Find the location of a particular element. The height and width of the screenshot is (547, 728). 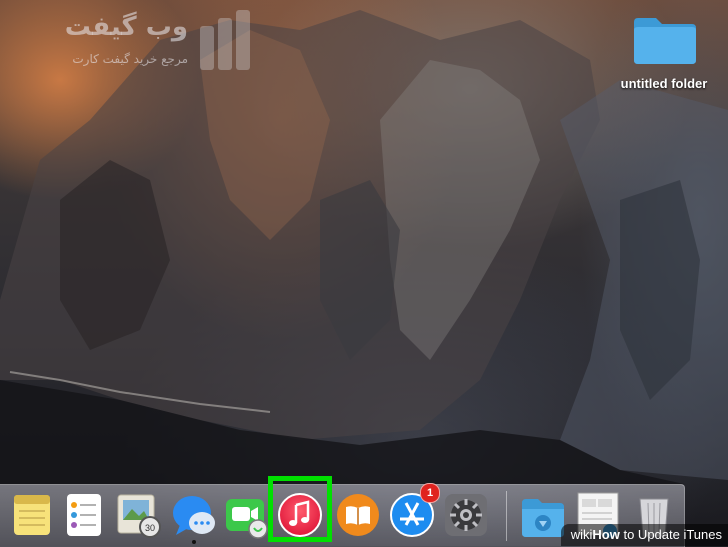

ibooks-icon is located at coordinates (358, 515).